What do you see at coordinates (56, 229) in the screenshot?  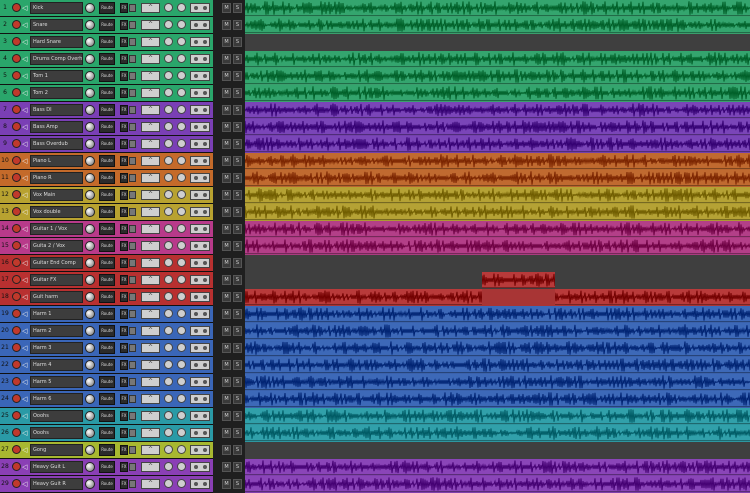 I see `track-name-field: Guitar 1 / Vox` at bounding box center [56, 229].